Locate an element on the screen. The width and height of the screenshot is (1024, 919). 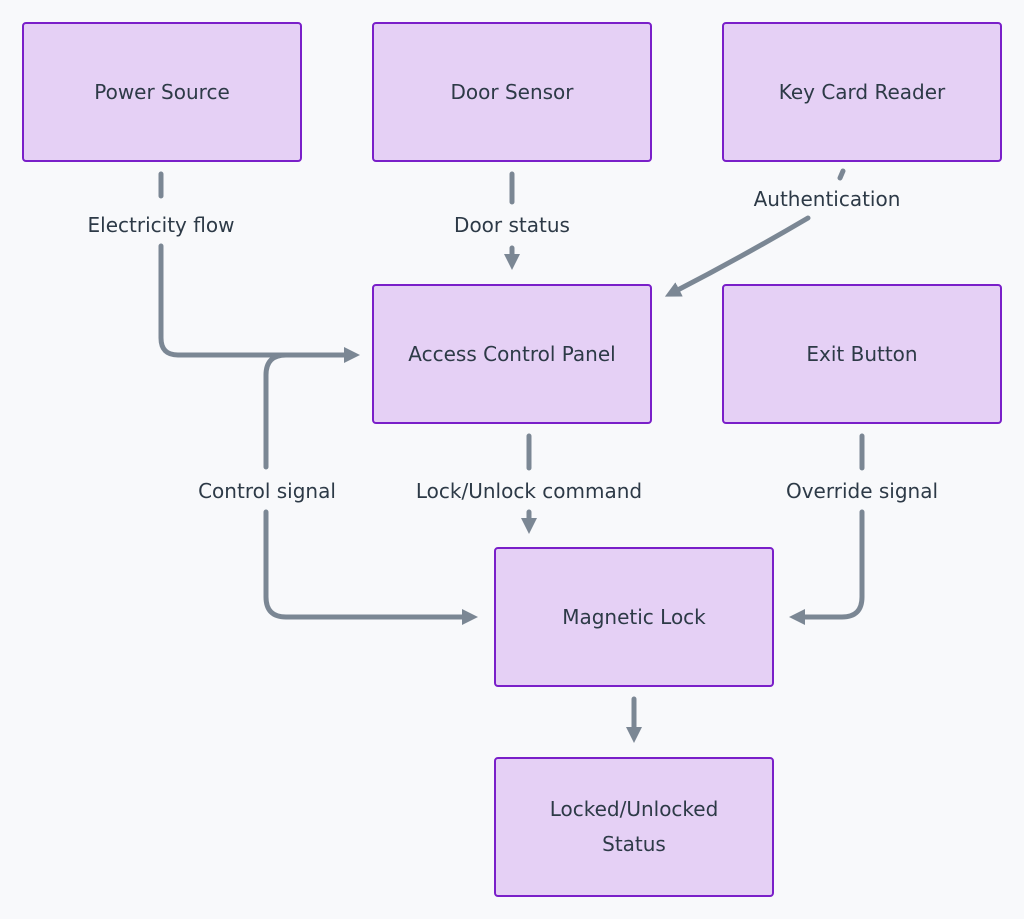
node-label: Exit Button is located at coordinates (862, 353).